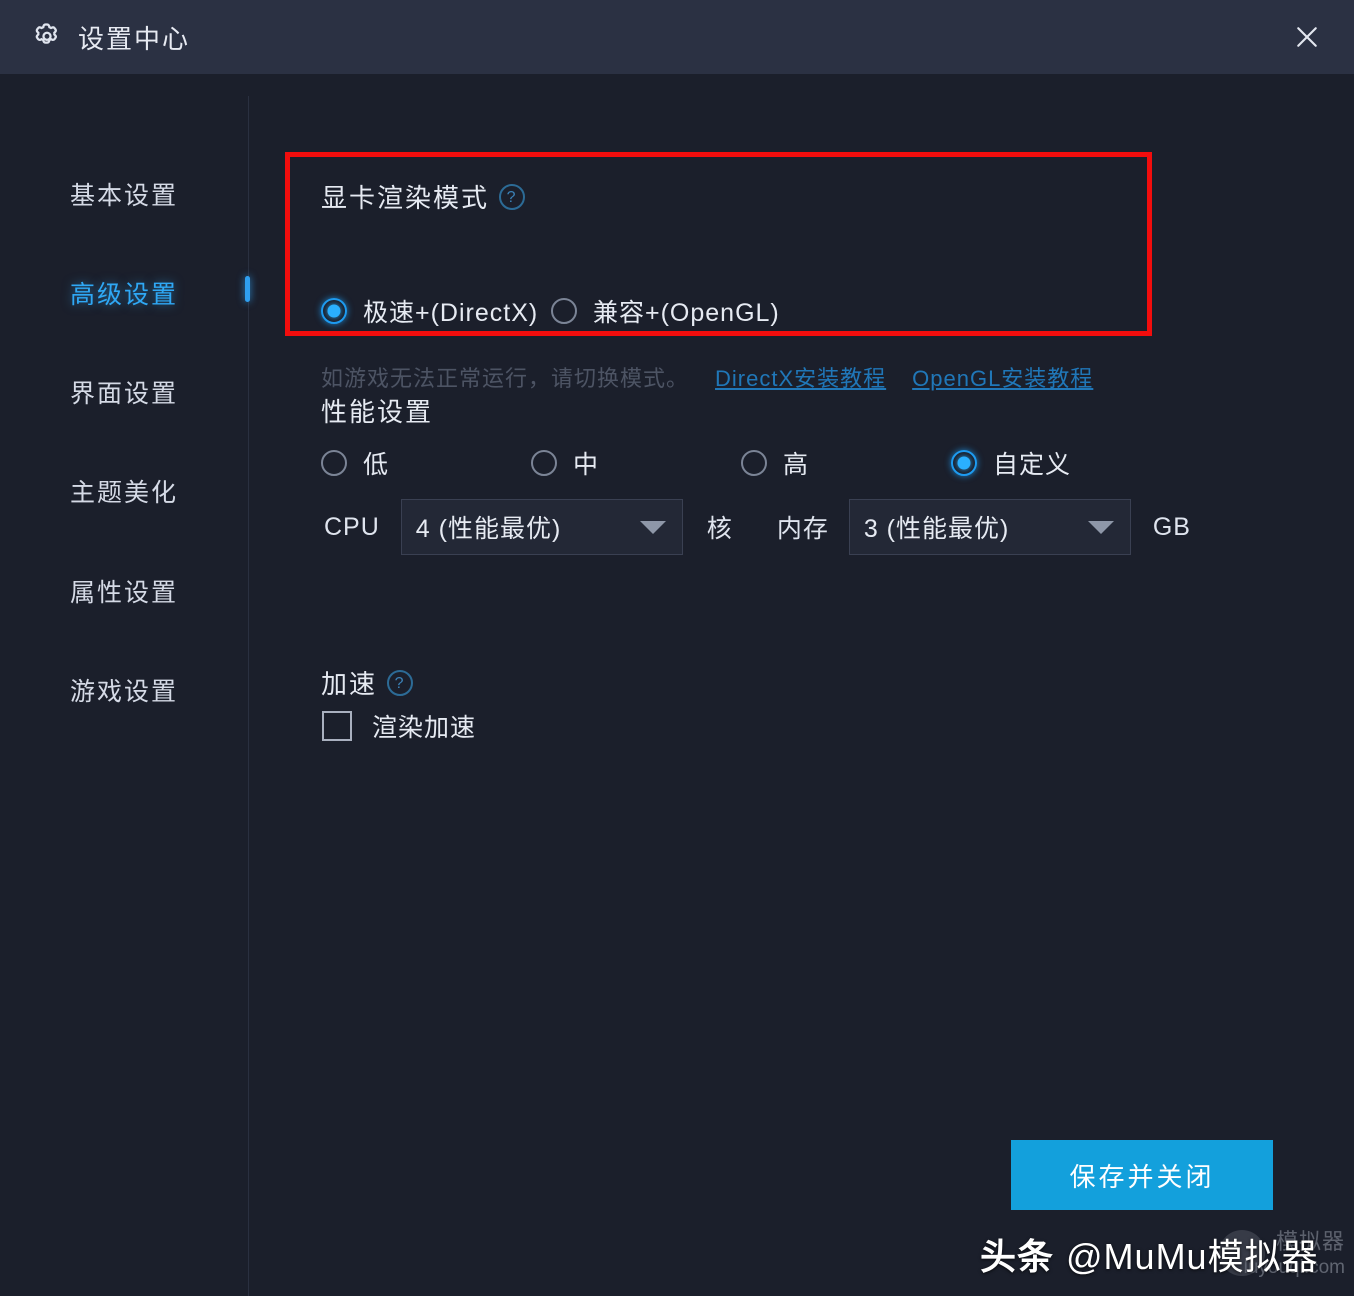 Image resolution: width=1354 pixels, height=1296 pixels. I want to click on render-acceleration-checkbox: 渲染加速, so click(399, 726).